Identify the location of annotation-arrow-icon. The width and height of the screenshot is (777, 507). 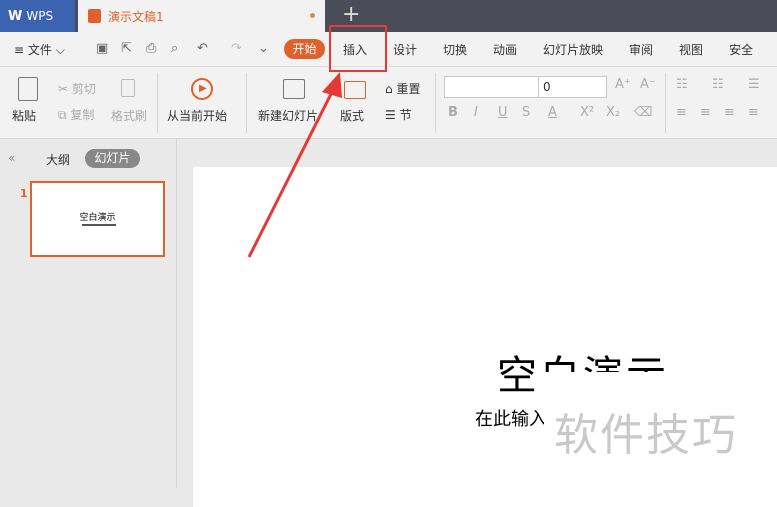
(294, 165).